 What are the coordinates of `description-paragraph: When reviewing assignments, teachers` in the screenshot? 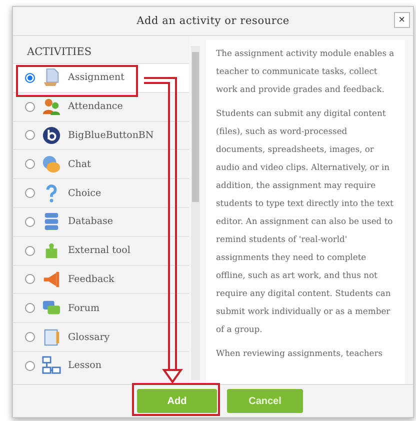 It's located at (300, 353).